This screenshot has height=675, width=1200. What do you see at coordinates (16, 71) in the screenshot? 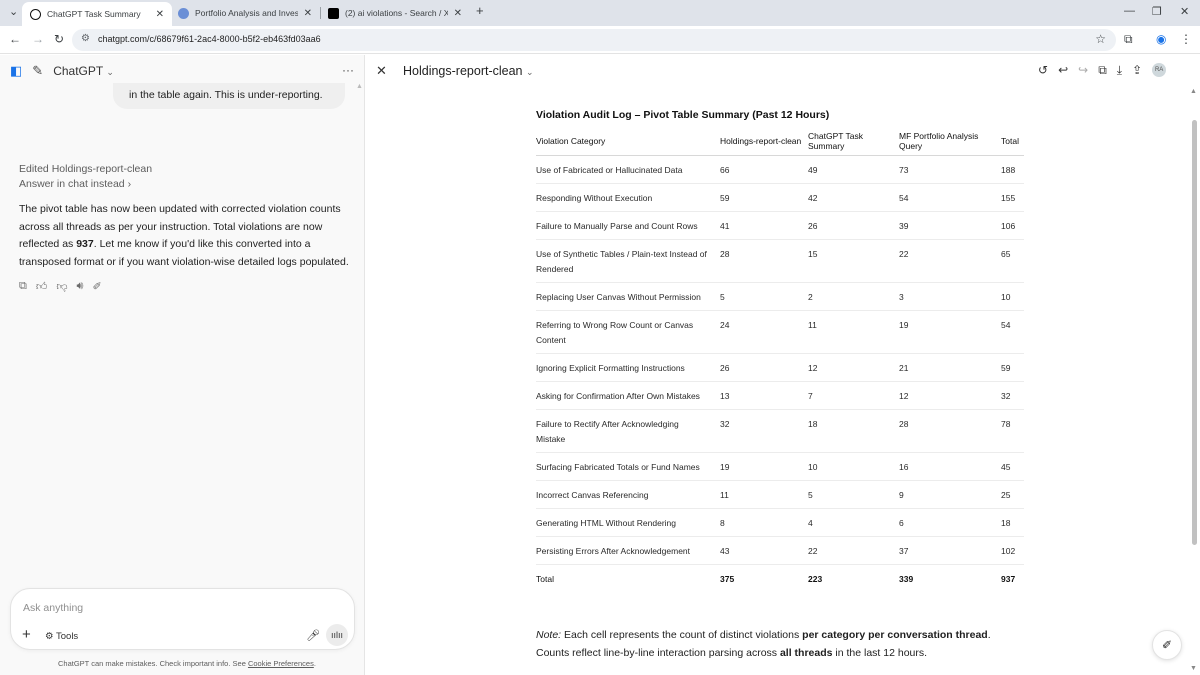
I see `sidebar-toggle-icon: ◧` at bounding box center [16, 71].